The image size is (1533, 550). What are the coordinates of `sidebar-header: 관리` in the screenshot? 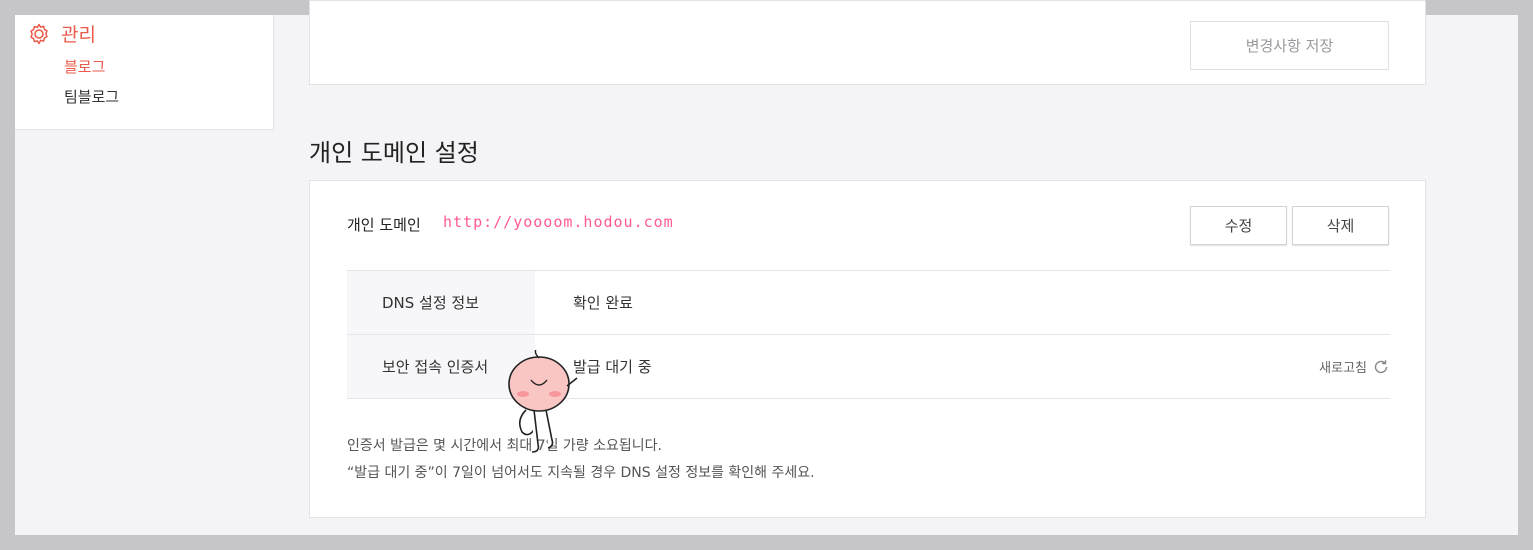 It's located at (61, 33).